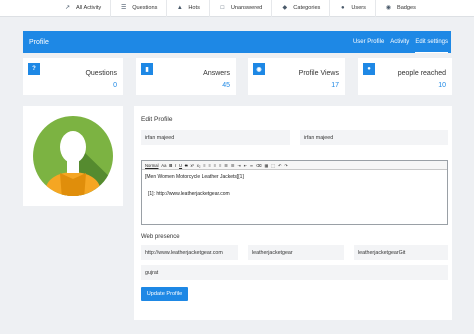  I want to click on code-icon: ⬚, so click(273, 165).